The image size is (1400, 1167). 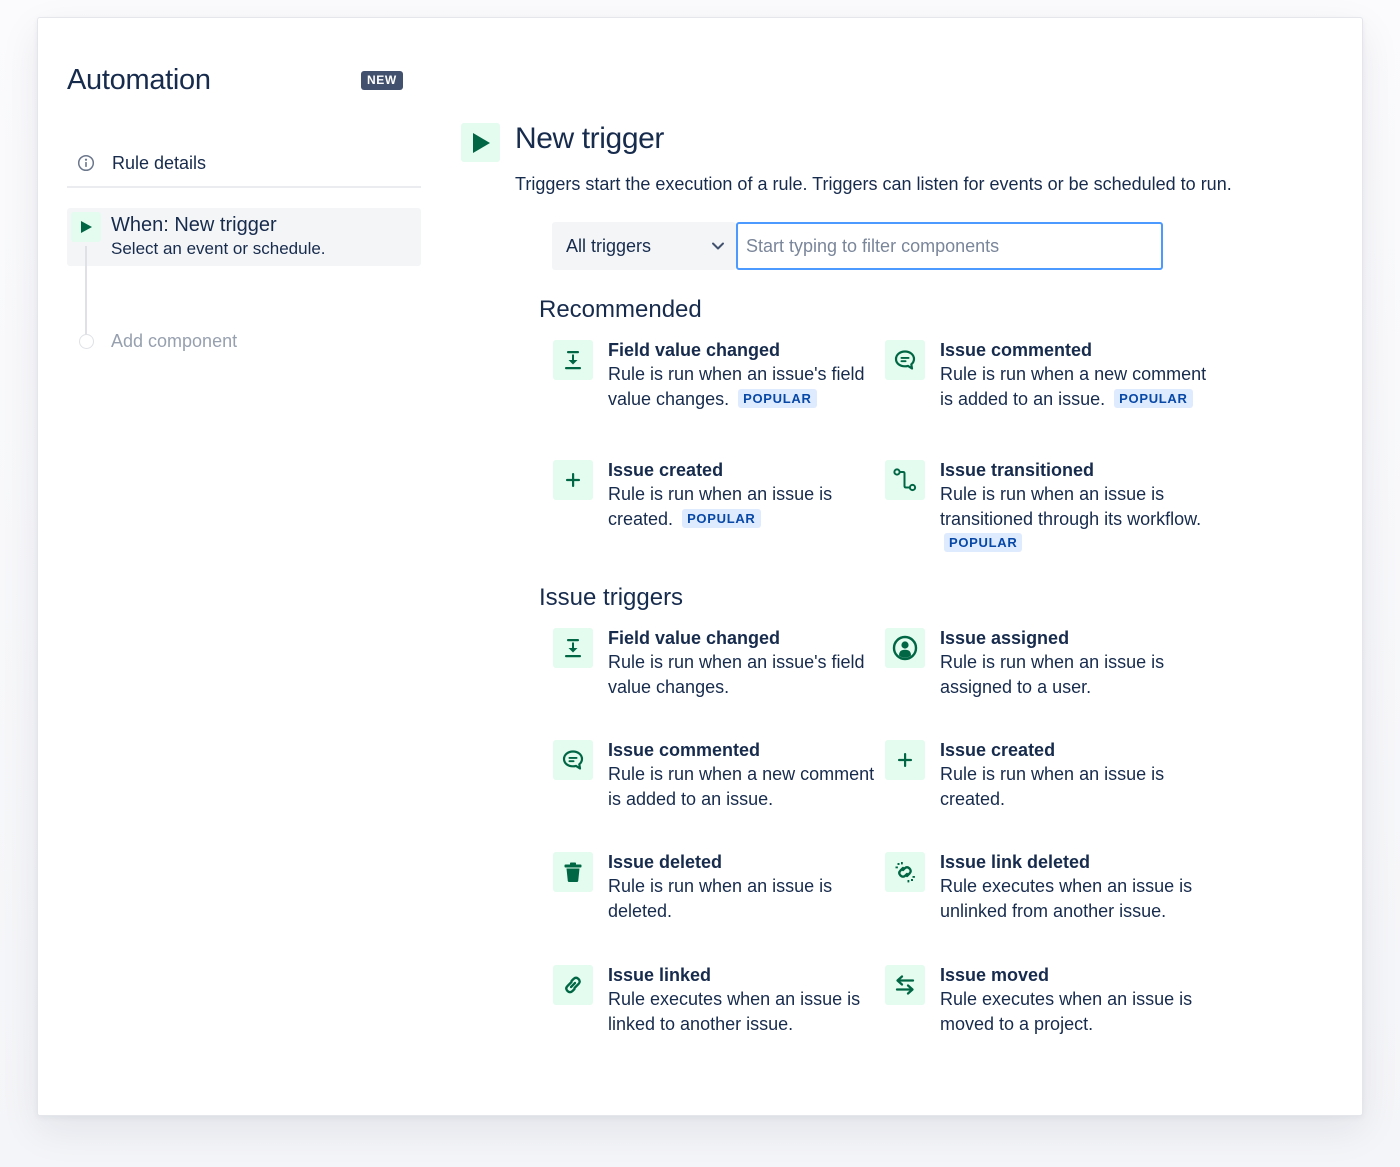 I want to click on chevron-down-icon, so click(x=718, y=246).